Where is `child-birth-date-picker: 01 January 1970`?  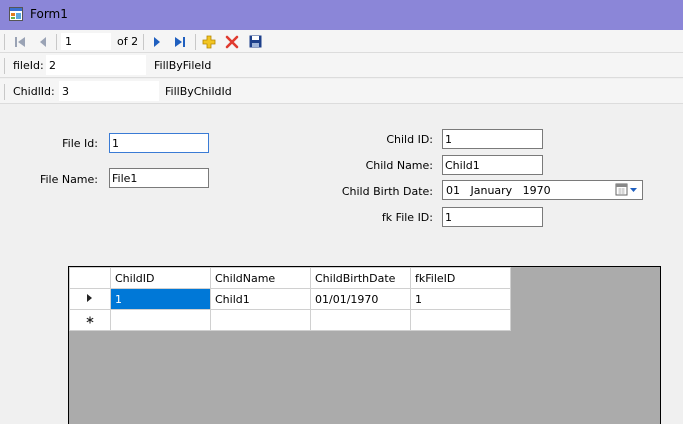
child-birth-date-picker: 01 January 1970 is located at coordinates (542, 190).